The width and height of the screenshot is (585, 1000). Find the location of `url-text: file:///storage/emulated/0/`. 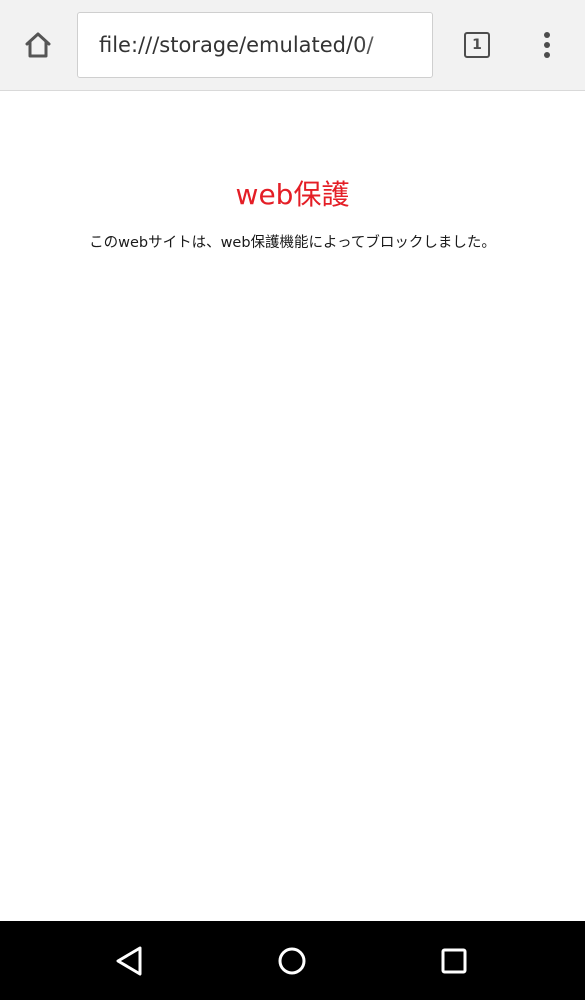

url-text: file:///storage/emulated/0/ is located at coordinates (236, 45).